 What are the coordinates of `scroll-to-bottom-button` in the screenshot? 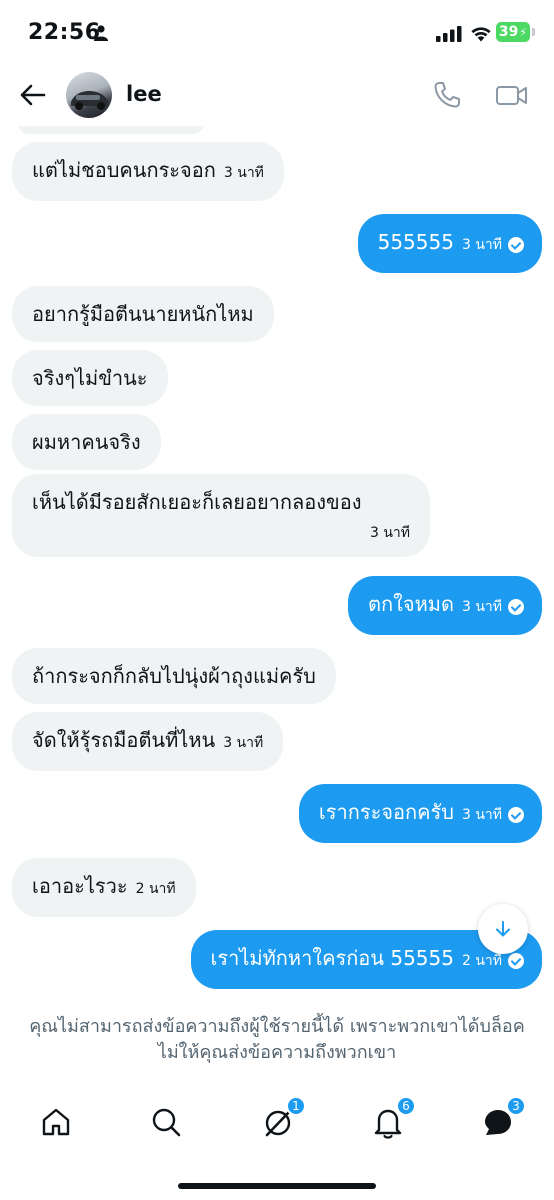 It's located at (503, 929).